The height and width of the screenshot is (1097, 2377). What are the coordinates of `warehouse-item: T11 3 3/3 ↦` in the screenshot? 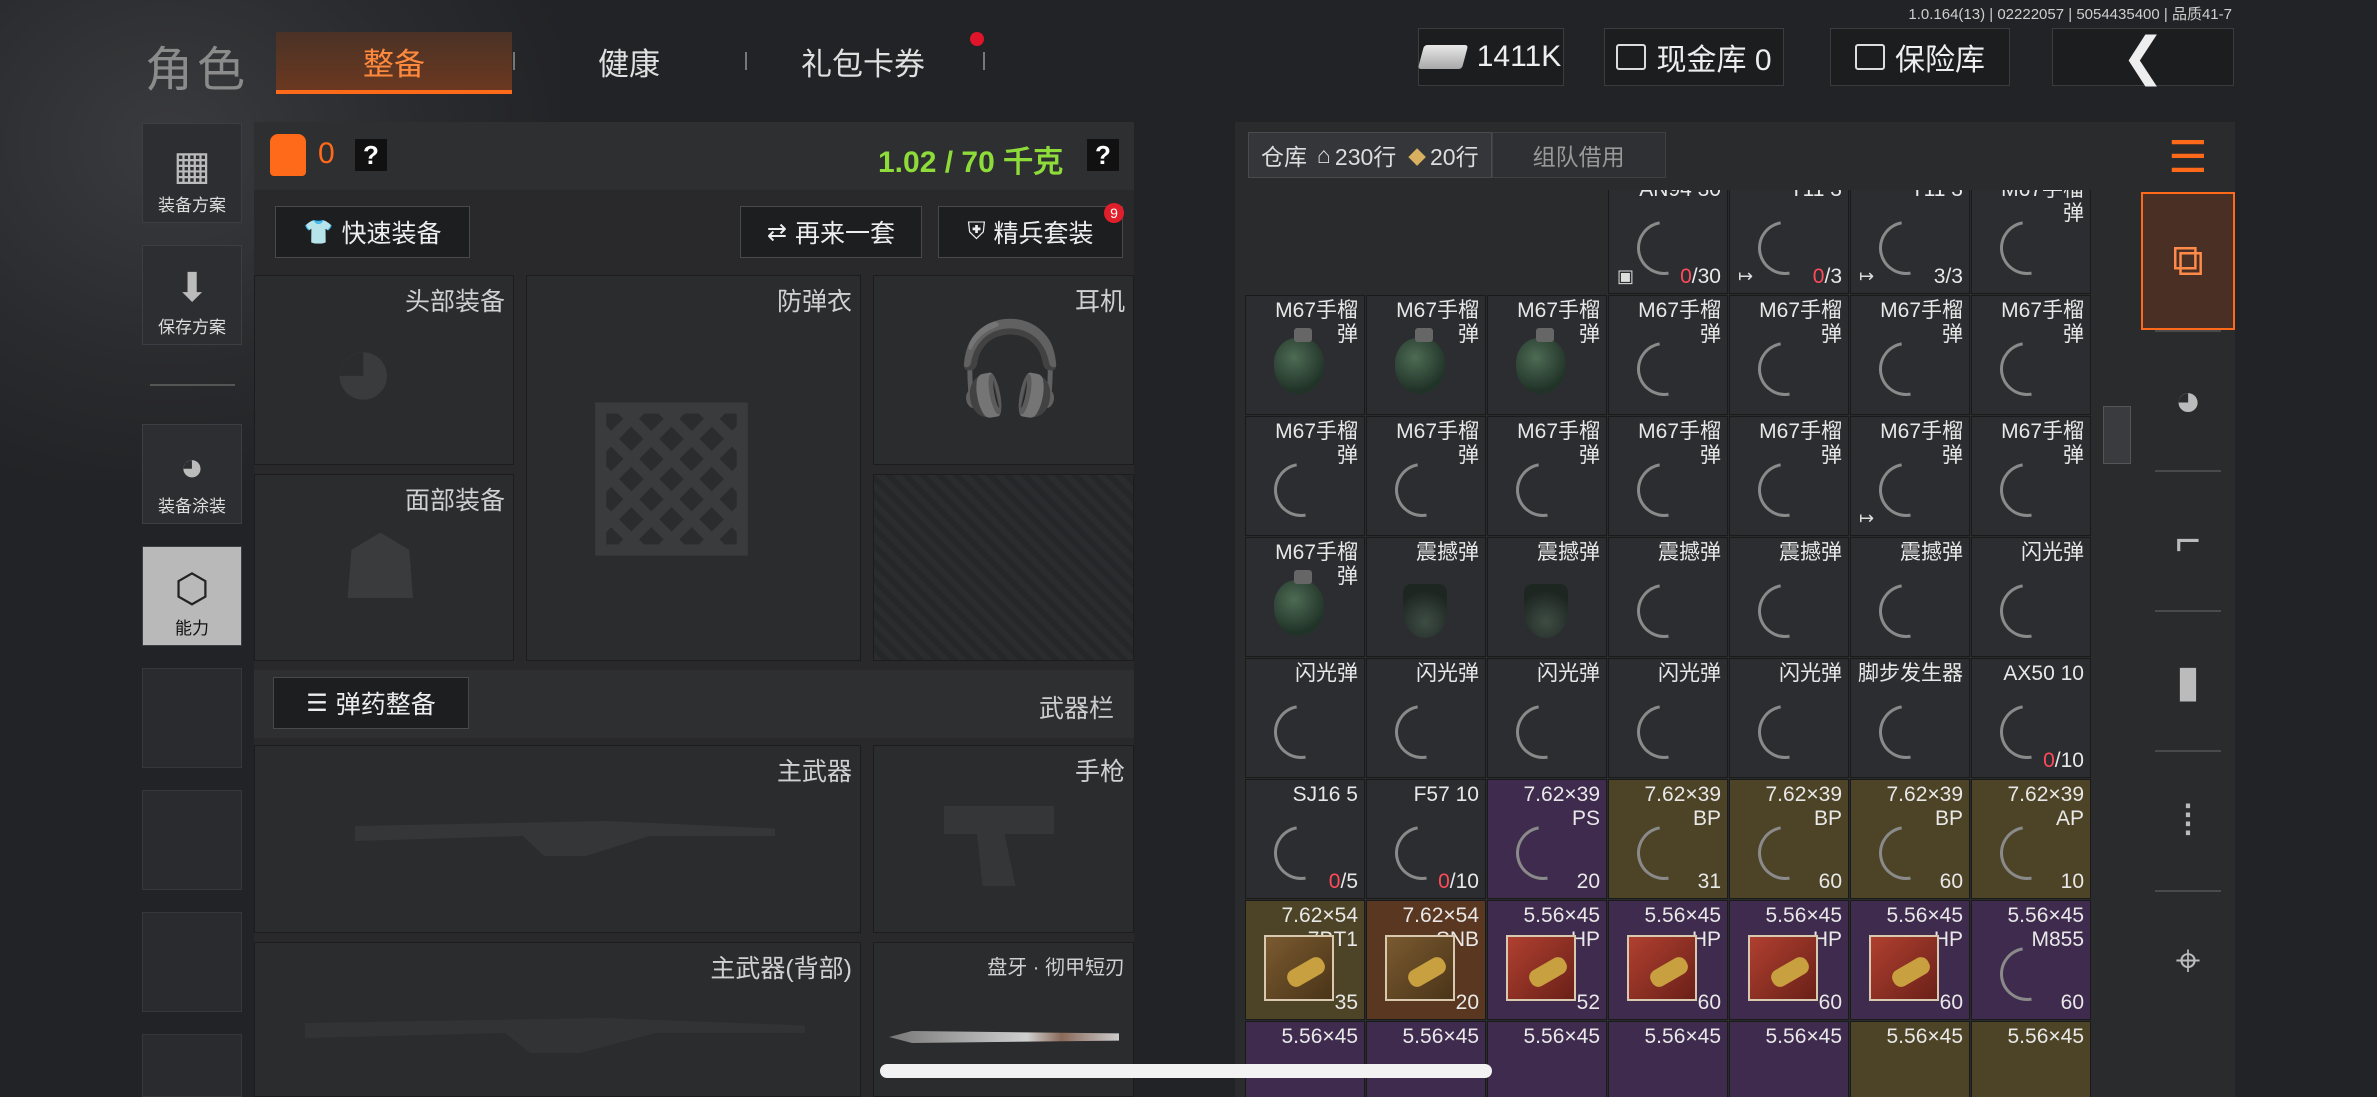 It's located at (1910, 242).